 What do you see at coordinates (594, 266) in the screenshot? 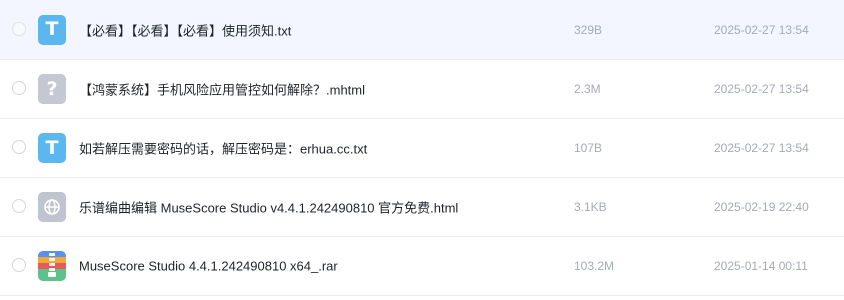
I see `file-size: 103.2M` at bounding box center [594, 266].